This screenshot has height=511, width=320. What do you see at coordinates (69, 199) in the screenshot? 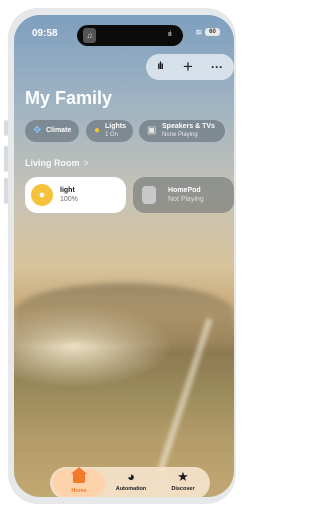
I see `accessory-state: 100%` at bounding box center [69, 199].